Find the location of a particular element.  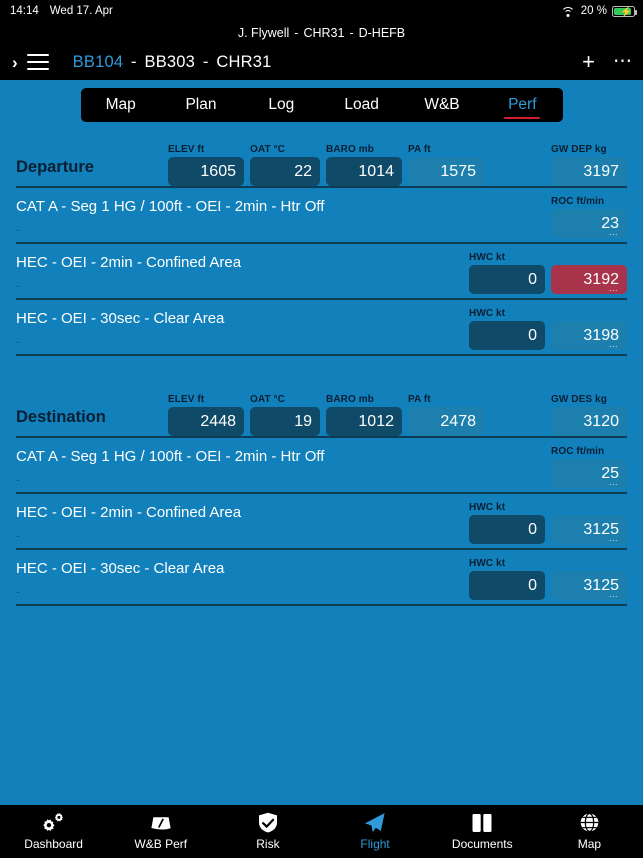

paper-plane-icon is located at coordinates (375, 822).